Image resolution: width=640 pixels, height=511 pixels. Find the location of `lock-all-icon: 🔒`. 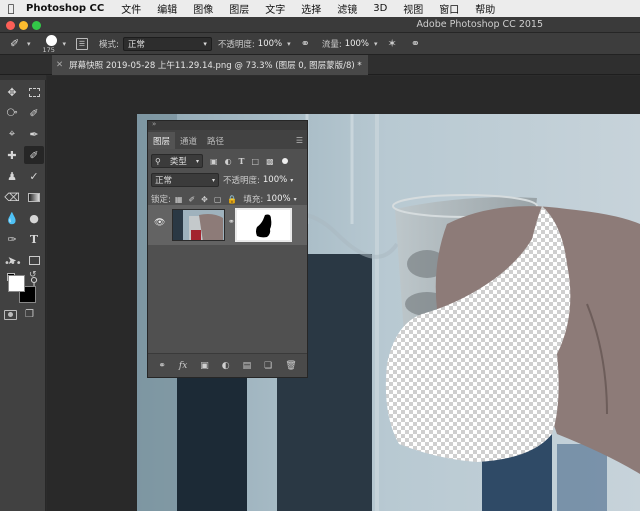

lock-all-icon: 🔒 is located at coordinates (232, 199).